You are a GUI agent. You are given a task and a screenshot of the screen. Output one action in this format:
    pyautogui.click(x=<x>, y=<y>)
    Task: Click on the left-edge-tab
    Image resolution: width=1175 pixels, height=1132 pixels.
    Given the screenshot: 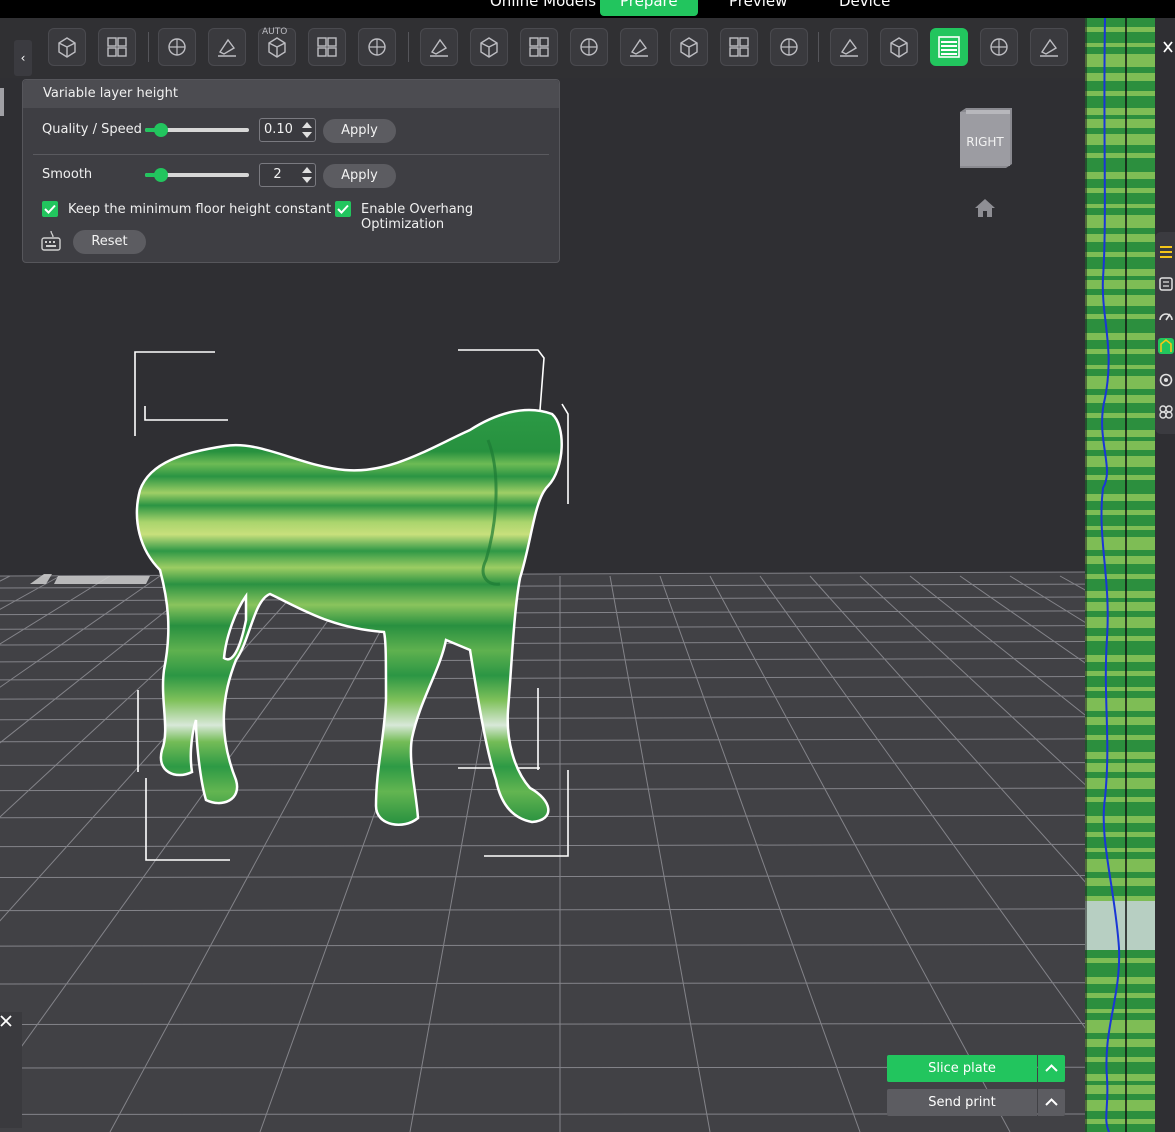 What is the action you would take?
    pyautogui.click(x=2, y=102)
    